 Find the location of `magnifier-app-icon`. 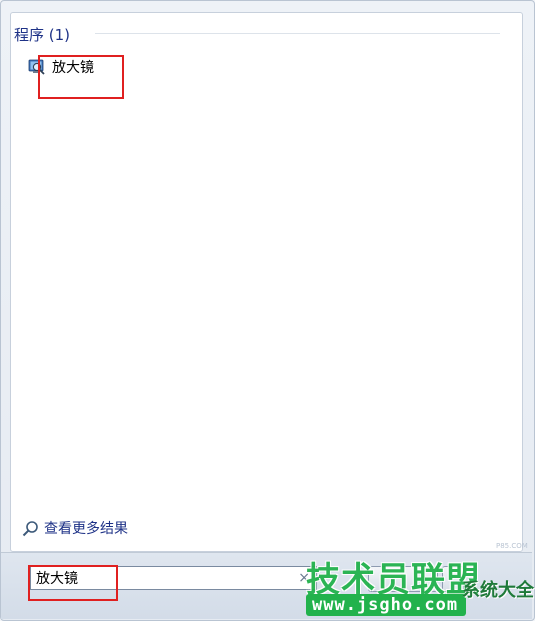

magnifier-app-icon is located at coordinates (36, 67).